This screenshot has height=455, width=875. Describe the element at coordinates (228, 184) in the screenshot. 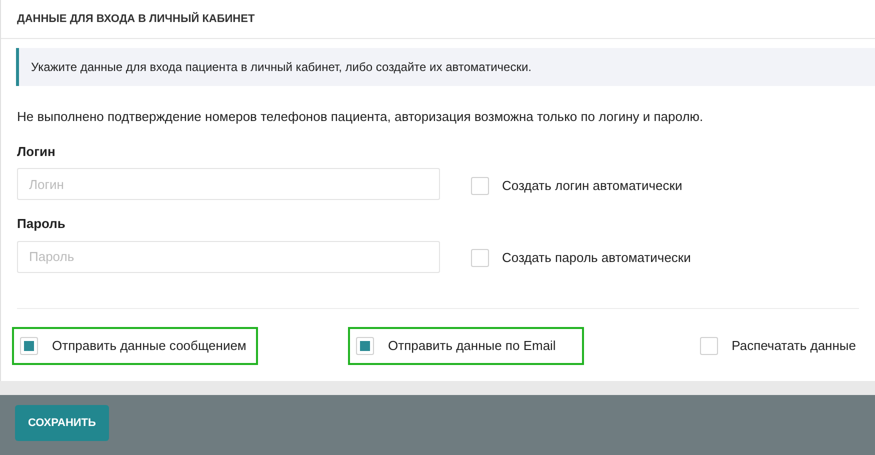

I see `input-field: Логин` at that location.